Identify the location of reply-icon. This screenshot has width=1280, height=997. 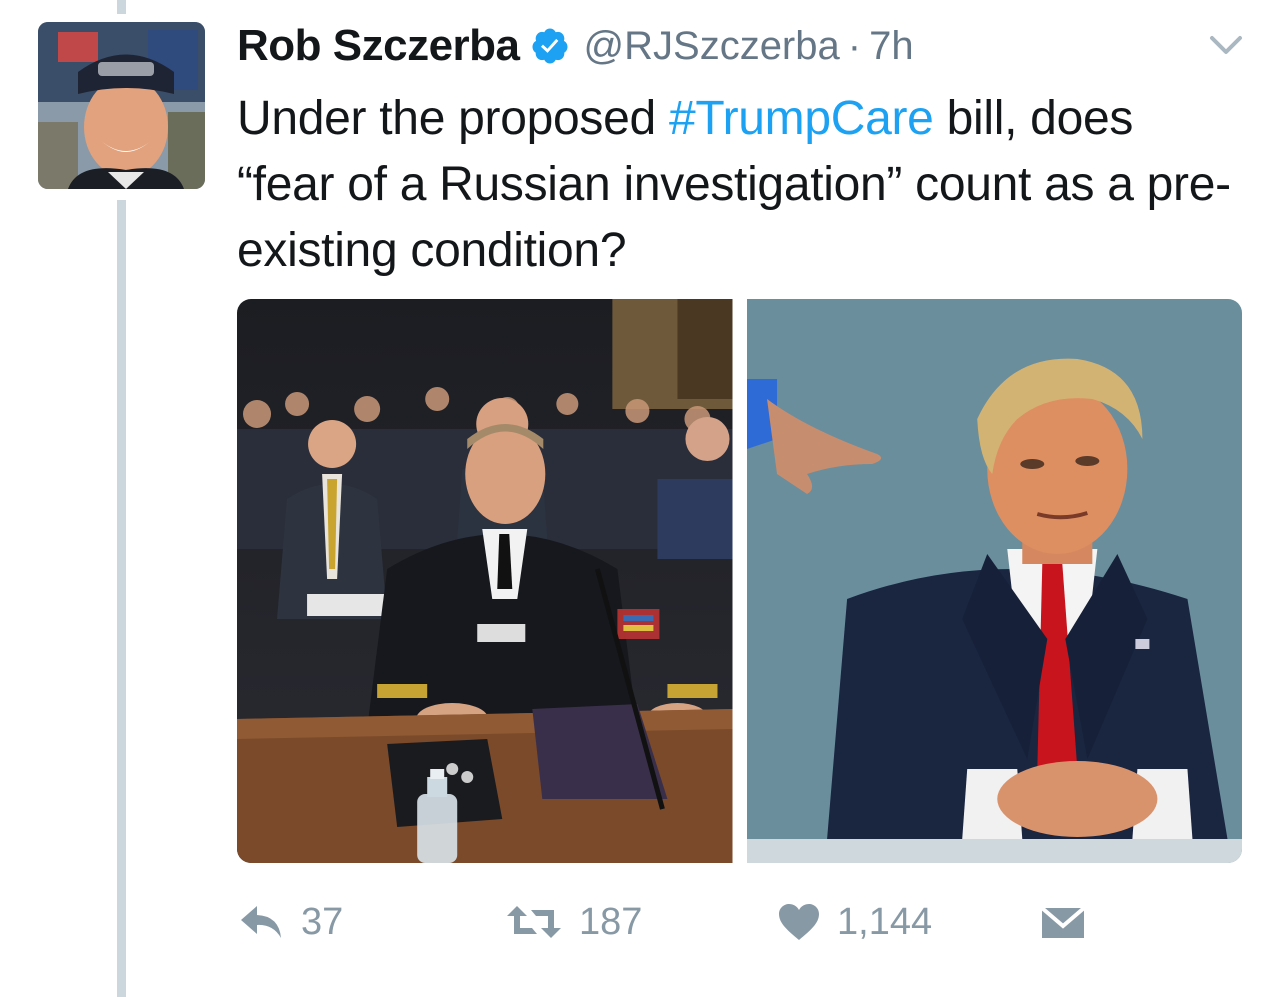
(261, 922).